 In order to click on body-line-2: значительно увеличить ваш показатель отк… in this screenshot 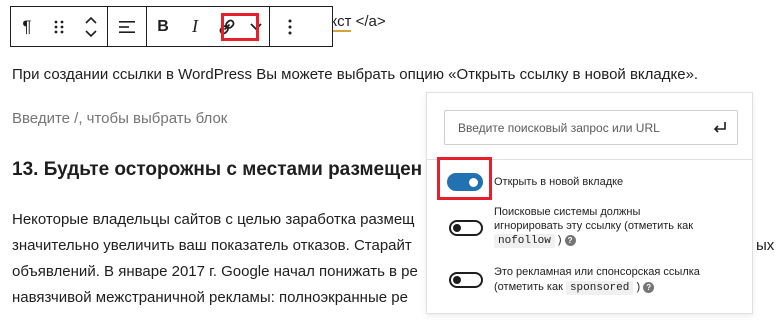, I will do `click(212, 245)`.